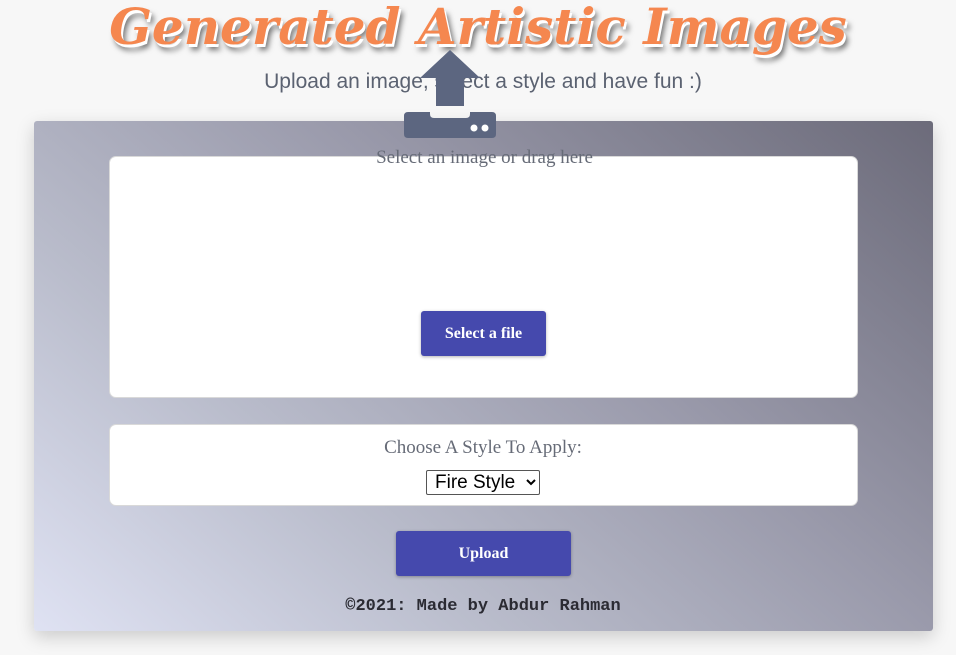  I want to click on upload-hint: Select an image or drag here, so click(484, 157).